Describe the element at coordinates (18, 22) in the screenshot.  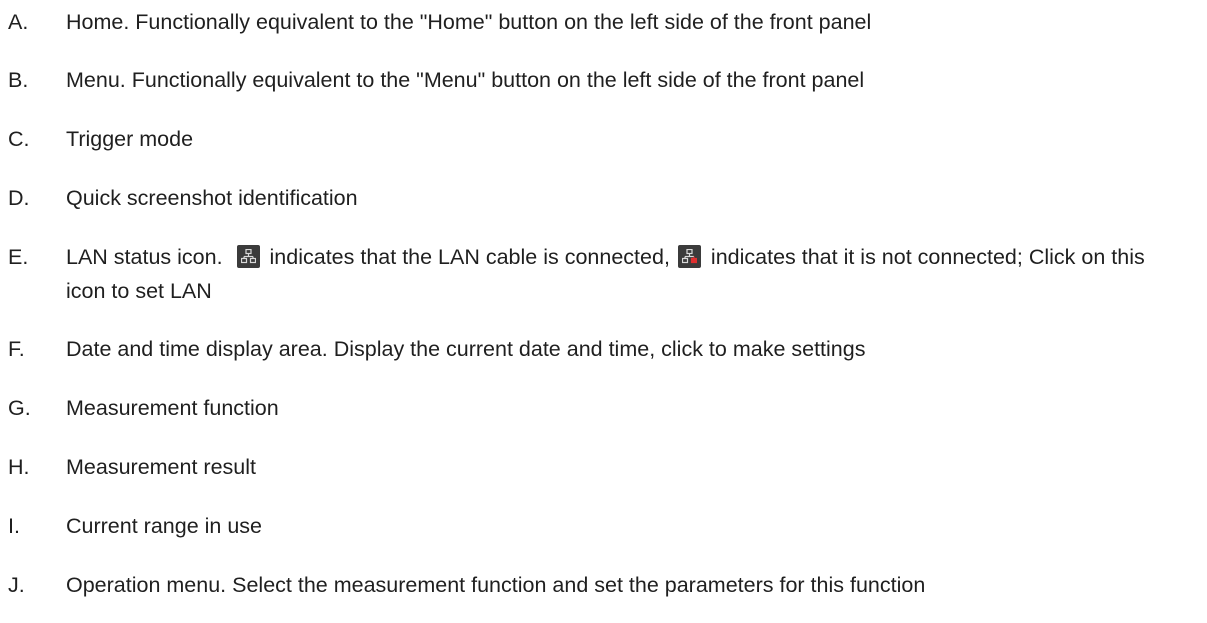
I see `item-letter: A.` at that location.